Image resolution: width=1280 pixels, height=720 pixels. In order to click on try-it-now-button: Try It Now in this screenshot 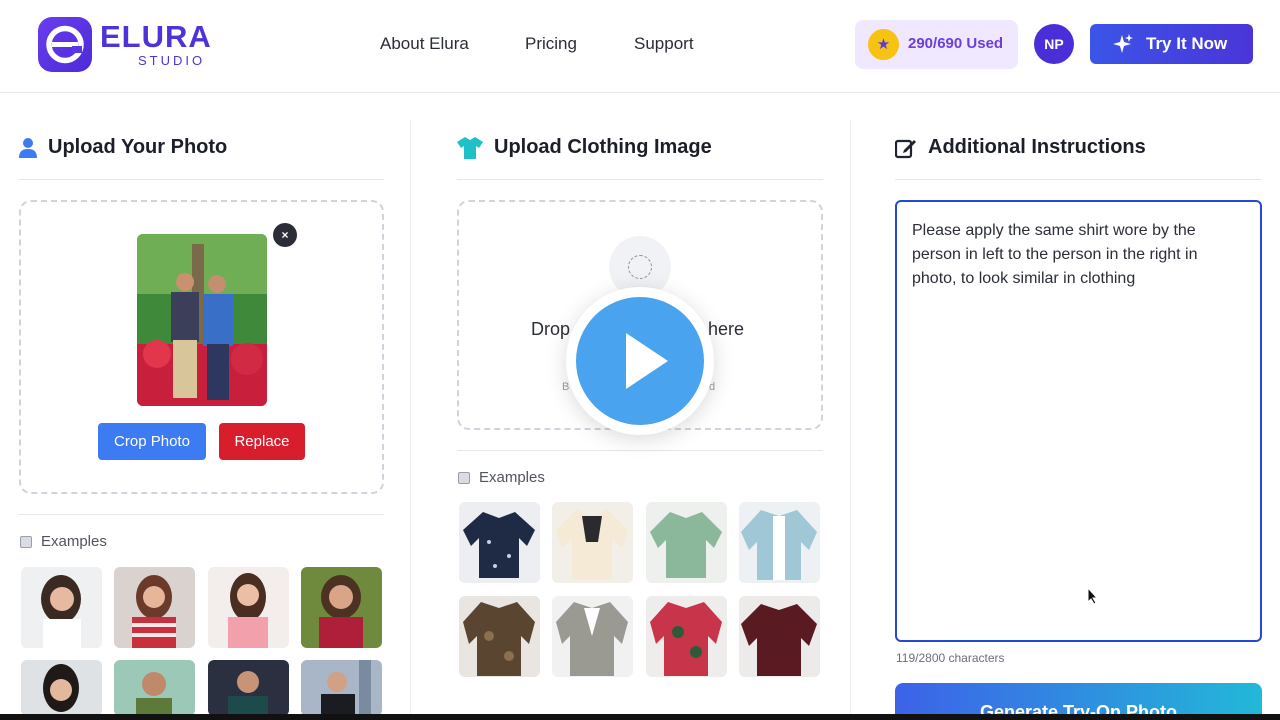, I will do `click(1171, 44)`.